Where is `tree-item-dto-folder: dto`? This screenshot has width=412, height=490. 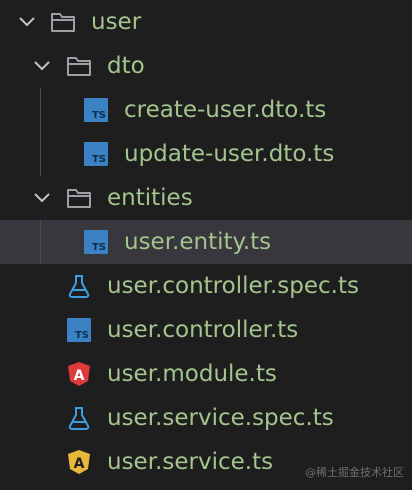
tree-item-dto-folder: dto is located at coordinates (206, 66).